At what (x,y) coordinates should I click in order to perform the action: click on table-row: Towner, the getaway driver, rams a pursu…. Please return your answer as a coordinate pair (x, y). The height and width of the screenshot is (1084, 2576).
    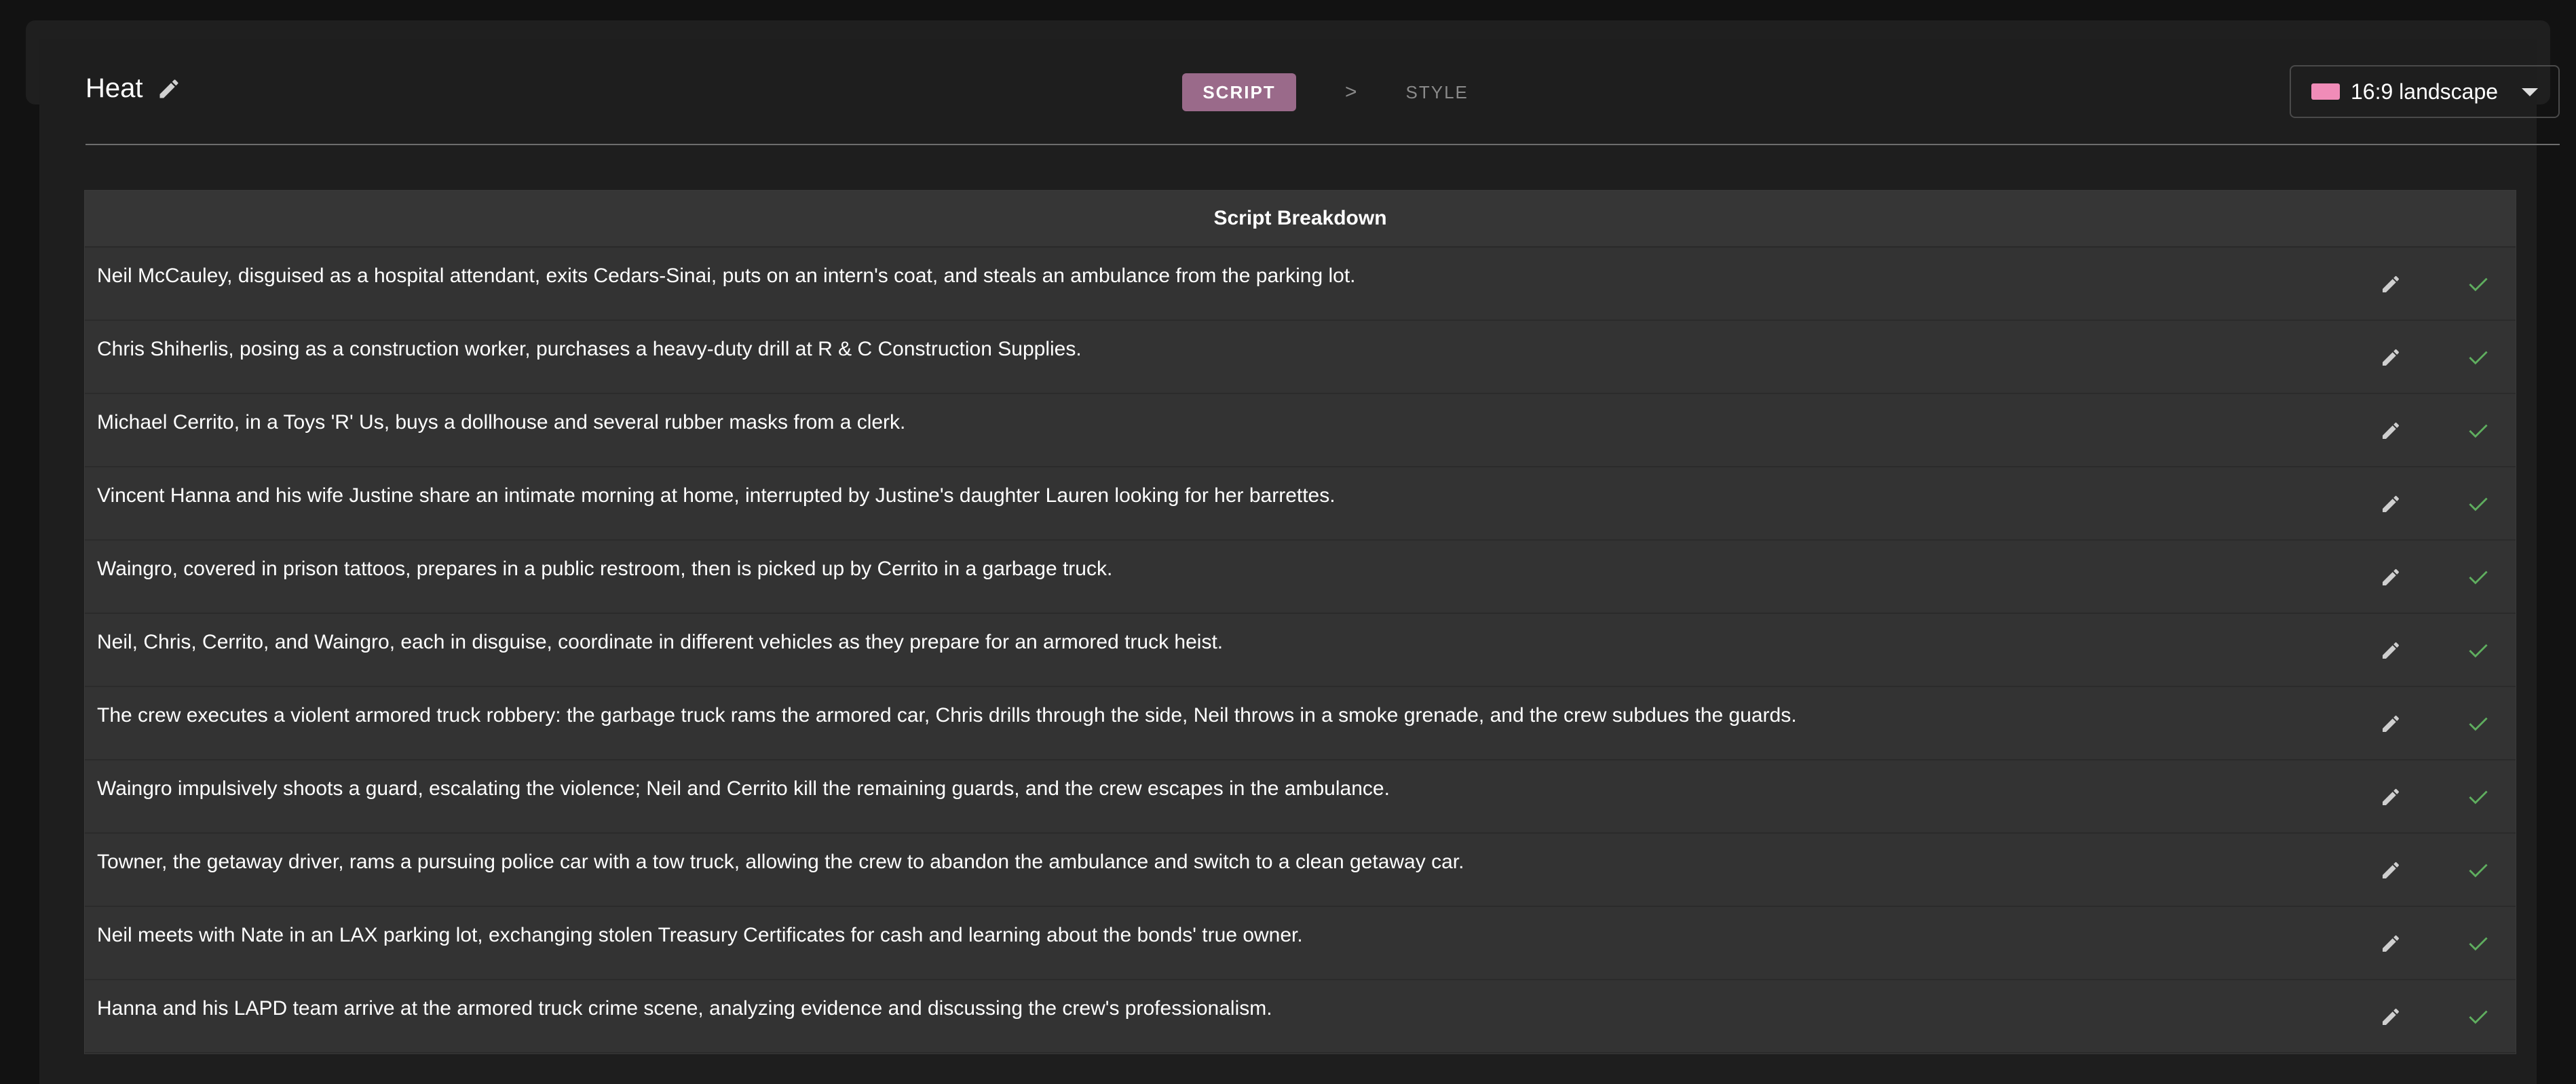
    Looking at the image, I should click on (1300, 870).